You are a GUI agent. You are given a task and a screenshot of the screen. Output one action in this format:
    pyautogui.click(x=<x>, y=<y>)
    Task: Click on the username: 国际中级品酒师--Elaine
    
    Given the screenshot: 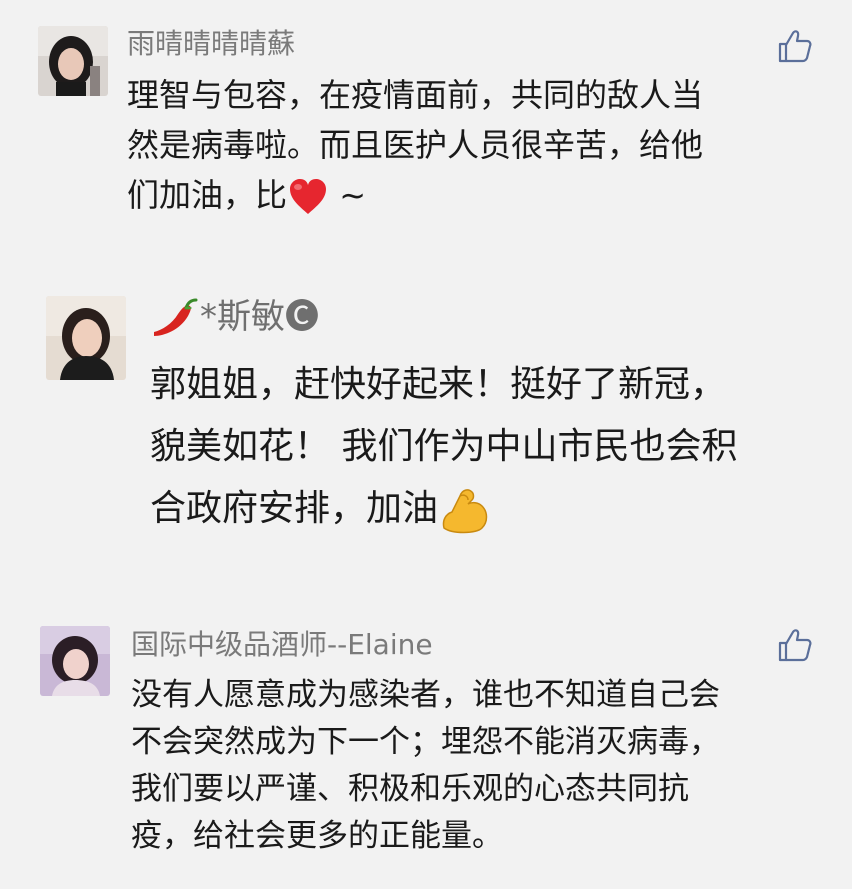 What is the action you would take?
    pyautogui.click(x=282, y=645)
    